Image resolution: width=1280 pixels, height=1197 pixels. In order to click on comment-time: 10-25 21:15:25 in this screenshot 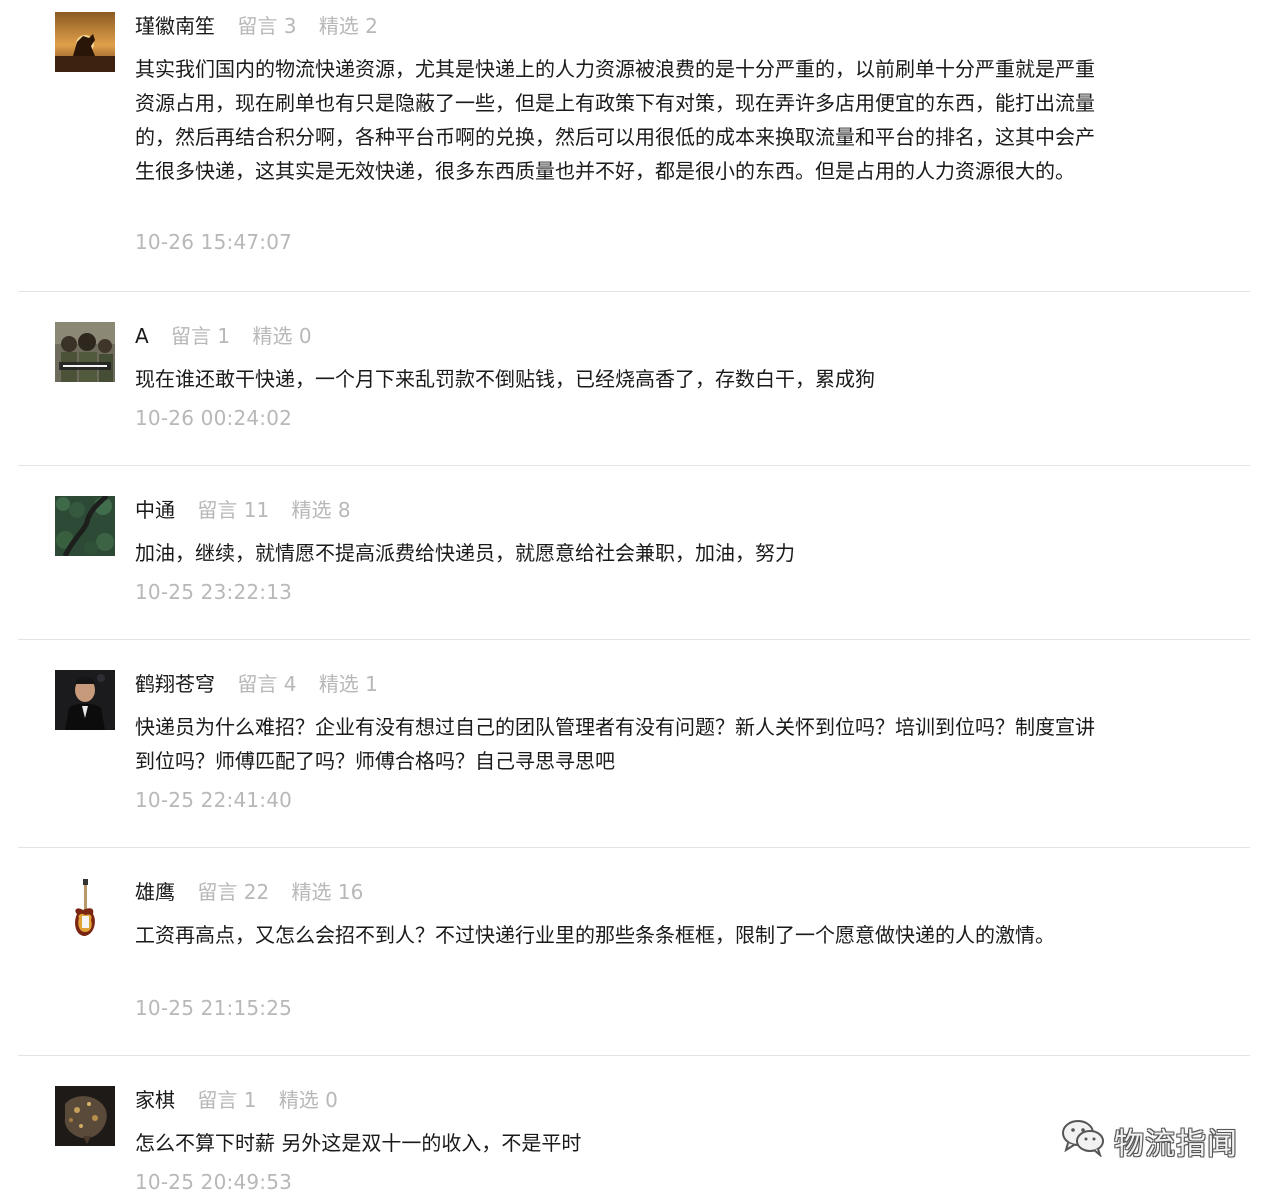, I will do `click(214, 1008)`.